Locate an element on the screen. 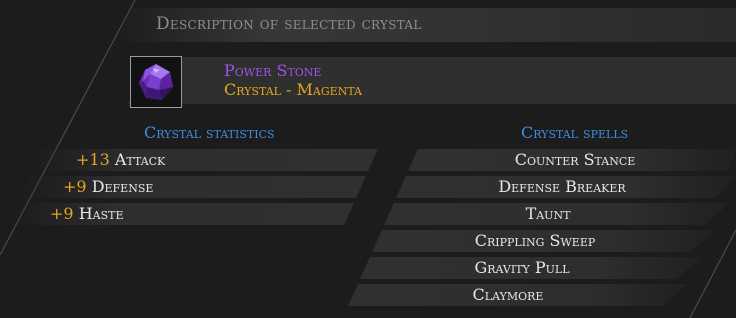  spell-crippling-sweep: Crippling Sweep is located at coordinates (535, 240).